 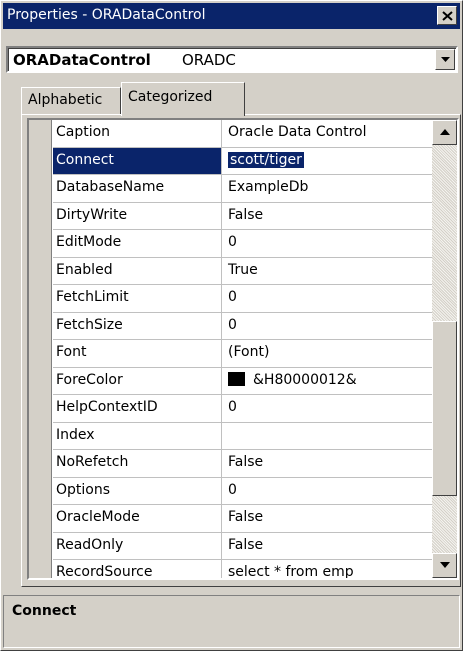 What do you see at coordinates (324, 436) in the screenshot?
I see `property-value` at bounding box center [324, 436].